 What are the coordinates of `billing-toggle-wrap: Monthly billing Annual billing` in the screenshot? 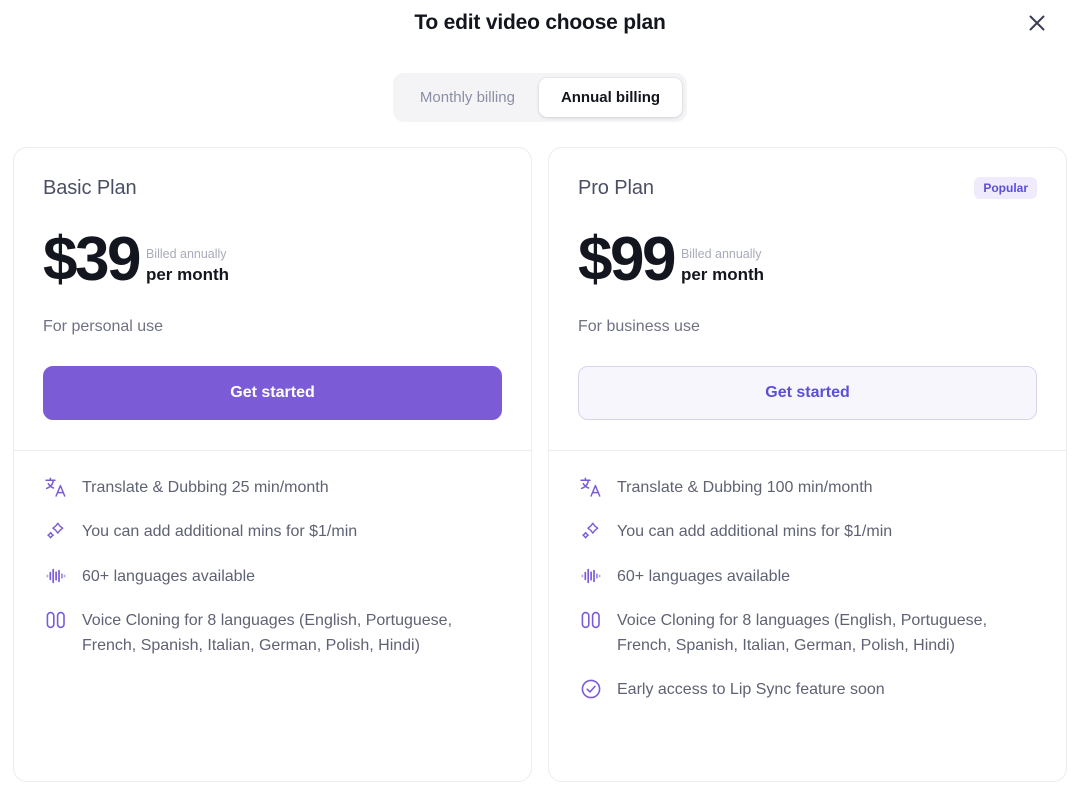 It's located at (540, 97).